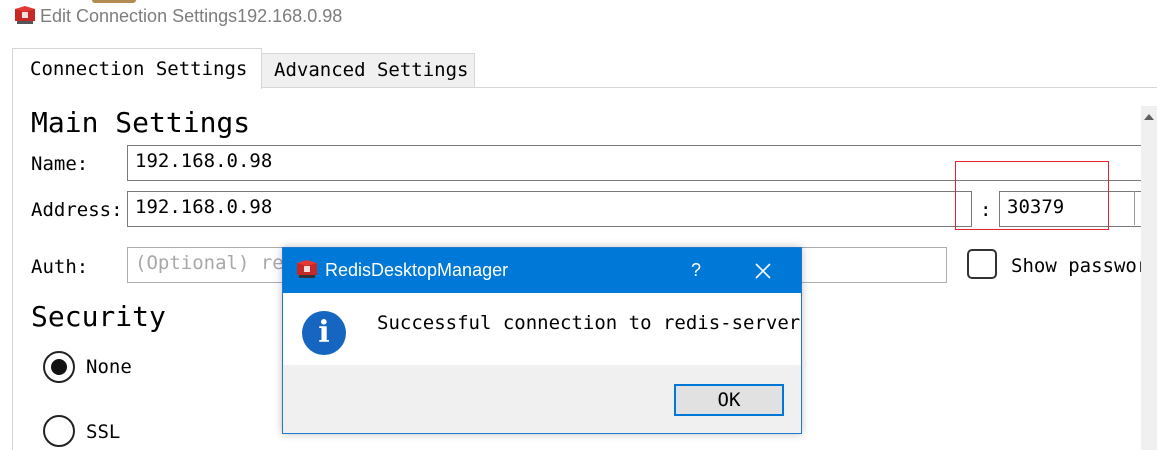 This screenshot has height=450, width=1157. I want to click on security-ssl-radio, so click(59, 431).